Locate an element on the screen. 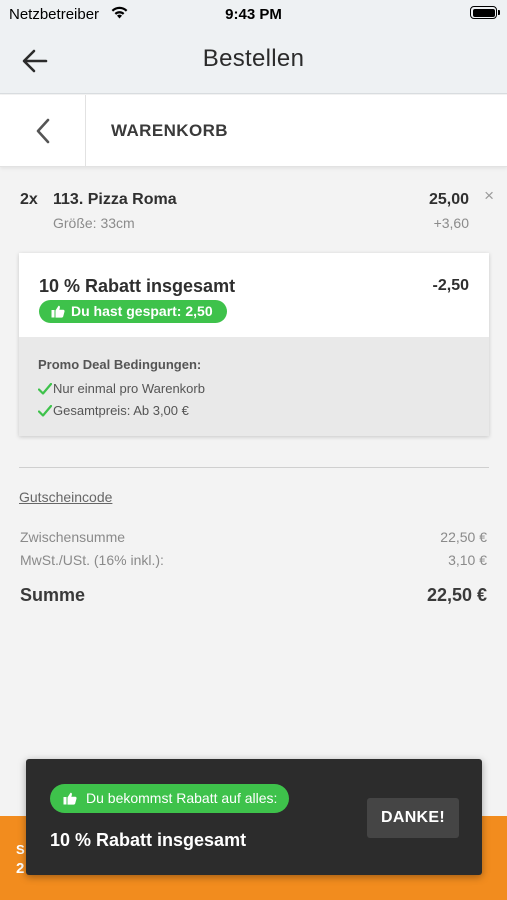 The image size is (507, 900). condition-item: Gesamtpreis: Ab 3,00 € is located at coordinates (113, 410).